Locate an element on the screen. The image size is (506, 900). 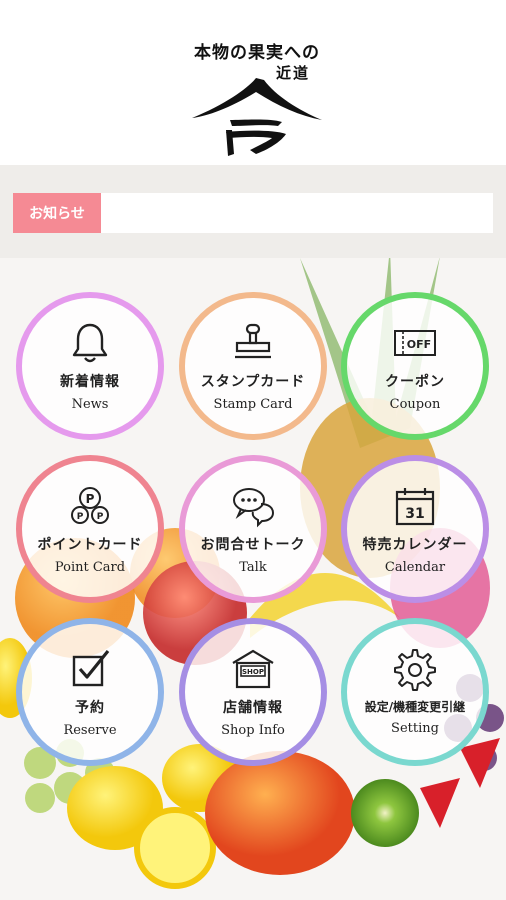
menu-button-shop-info: SHOP 店舗情報 Shop Info is located at coordinates (253, 692).